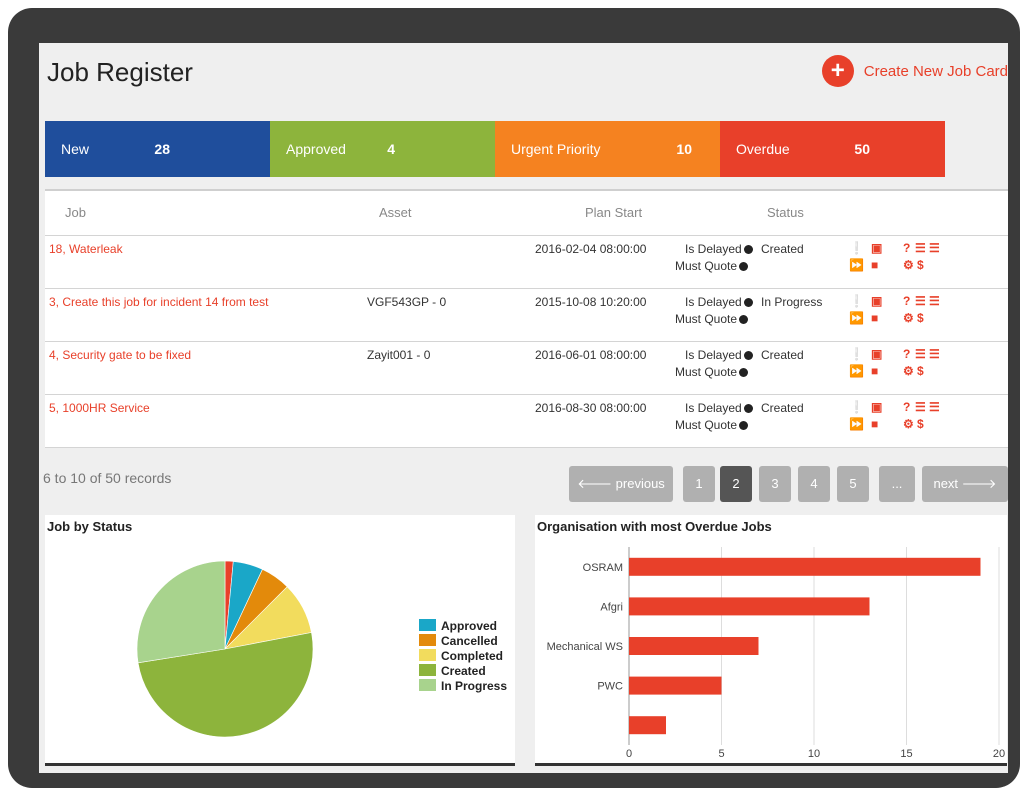 The height and width of the screenshot is (795, 1027). What do you see at coordinates (965, 484) in the screenshot?
I see `next-button: next 🡒` at bounding box center [965, 484].